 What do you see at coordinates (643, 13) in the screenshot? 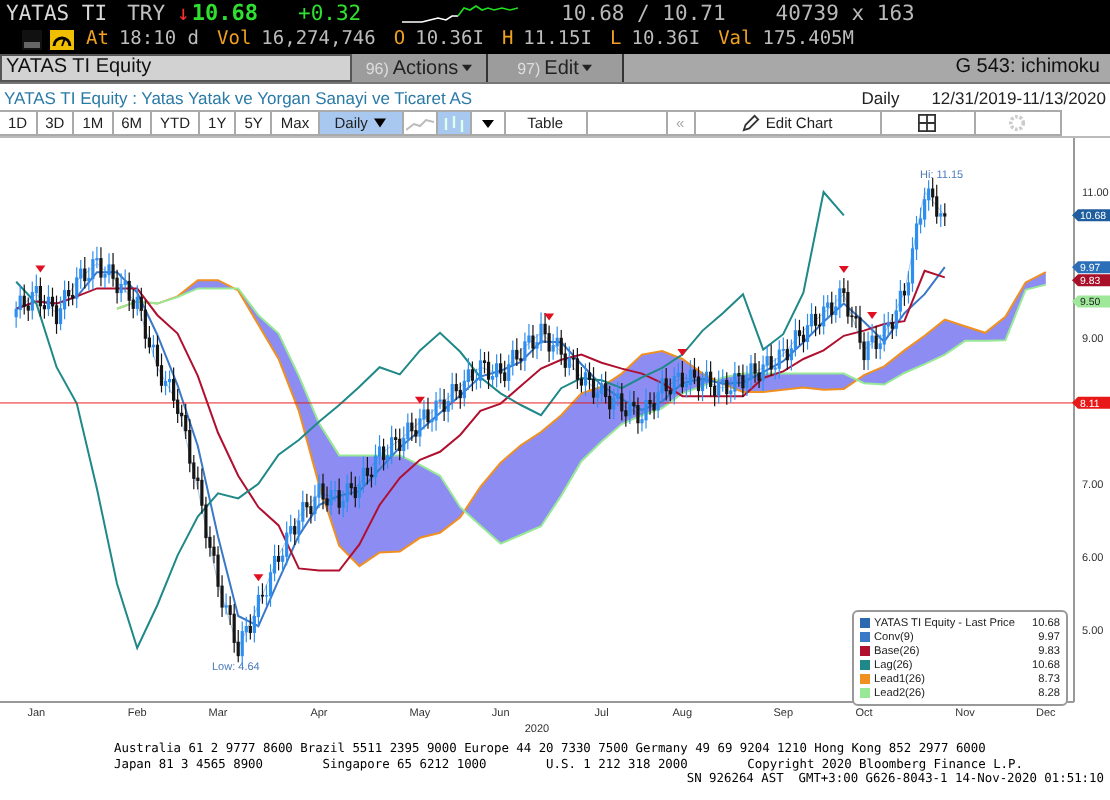
I see `bid-ask-price: 10.68 / 10.71` at bounding box center [643, 13].